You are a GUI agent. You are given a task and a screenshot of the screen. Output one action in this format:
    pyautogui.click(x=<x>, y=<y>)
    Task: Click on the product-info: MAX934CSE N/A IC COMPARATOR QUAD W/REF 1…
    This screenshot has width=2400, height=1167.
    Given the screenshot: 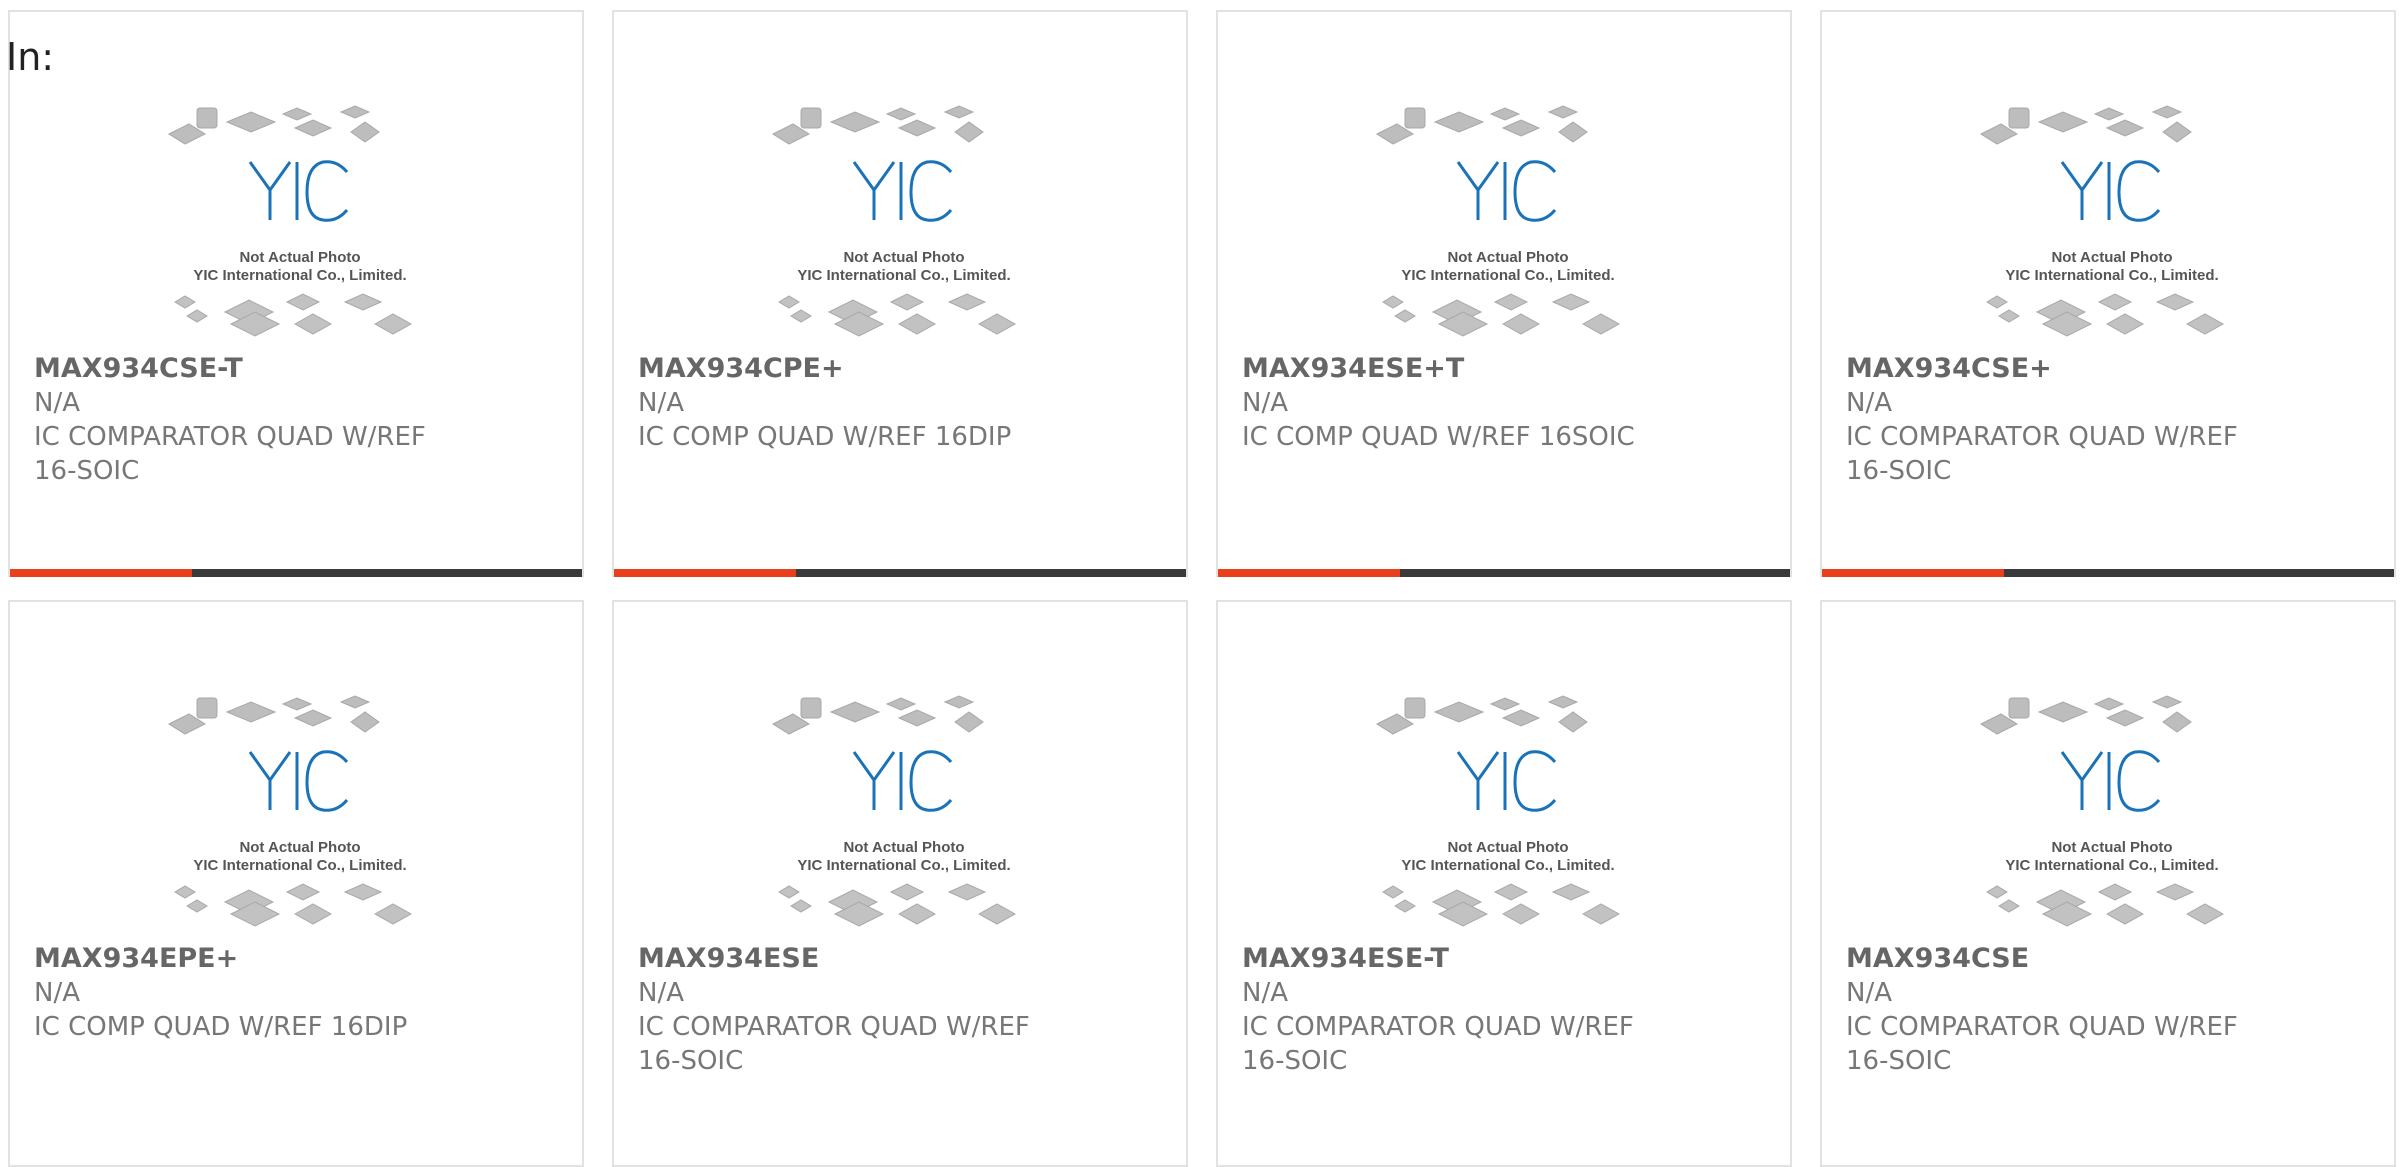 What is the action you would take?
    pyautogui.click(x=2061, y=1010)
    